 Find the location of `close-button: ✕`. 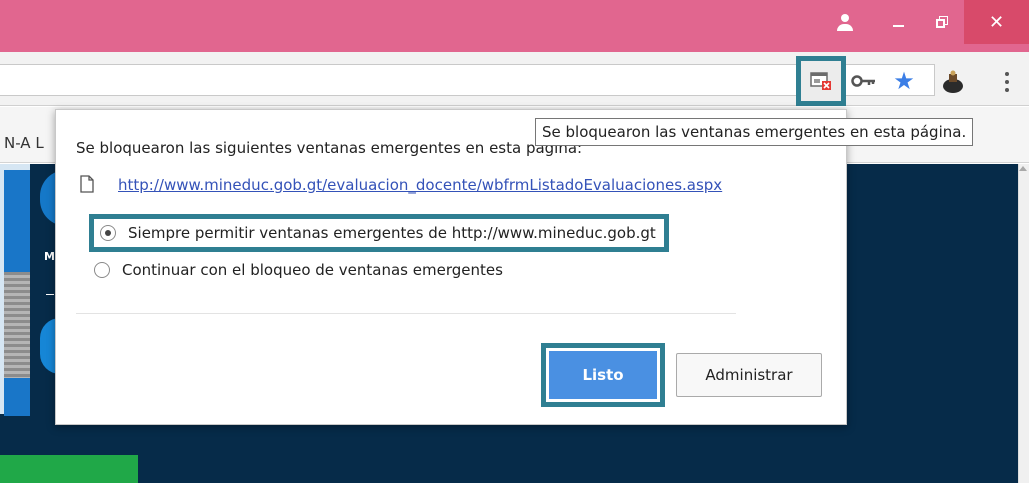

close-button: ✕ is located at coordinates (996, 22).